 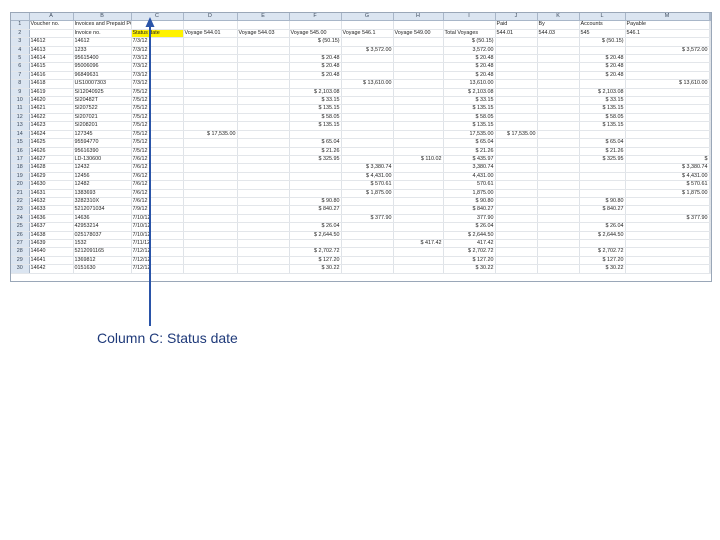 What do you see at coordinates (167, 338) in the screenshot?
I see `caption-column-c: Column C: Status date` at bounding box center [167, 338].